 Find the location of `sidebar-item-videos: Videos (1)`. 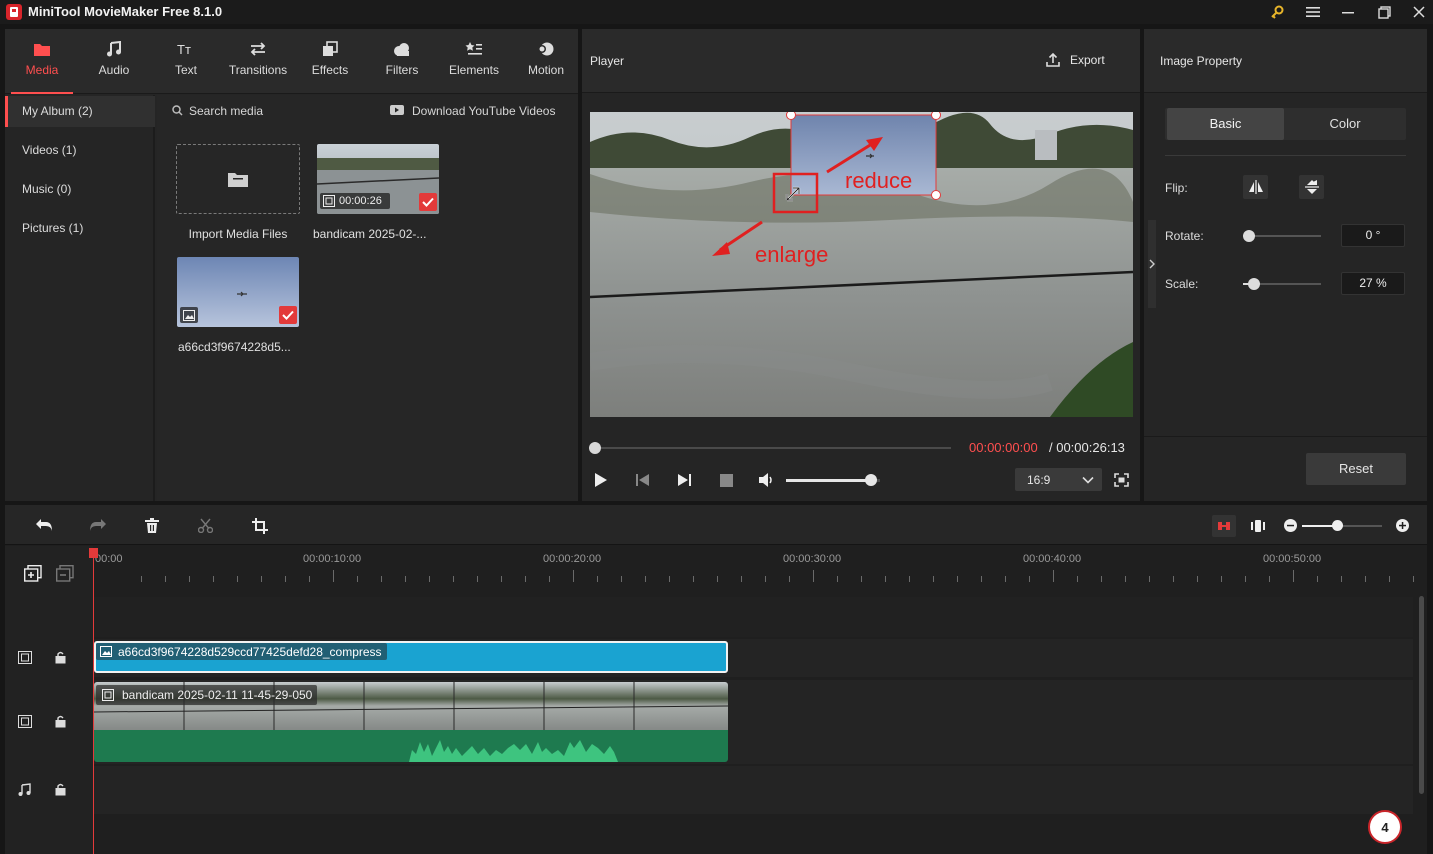

sidebar-item-videos: Videos (1) is located at coordinates (80, 150).